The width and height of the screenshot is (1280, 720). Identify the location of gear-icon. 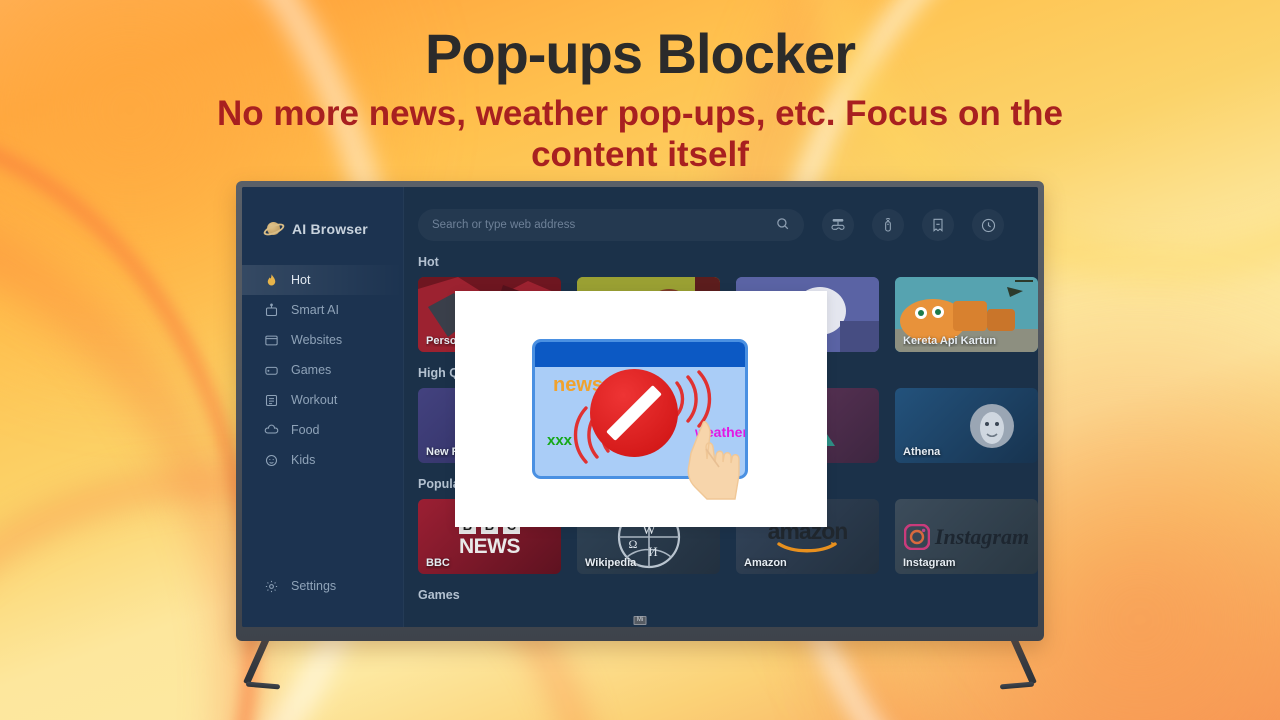
(271, 586).